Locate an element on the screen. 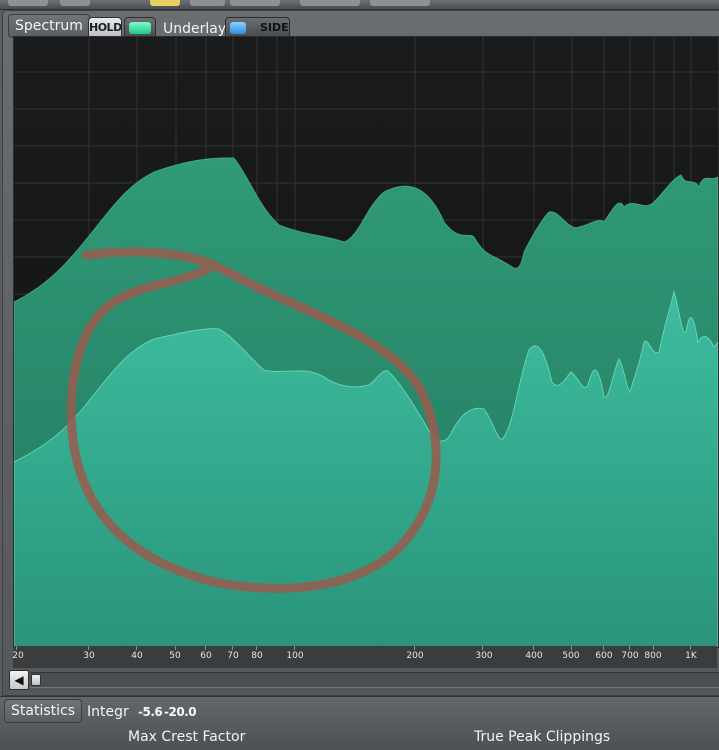  spectrum-tab: Spectrum is located at coordinates (49, 26).